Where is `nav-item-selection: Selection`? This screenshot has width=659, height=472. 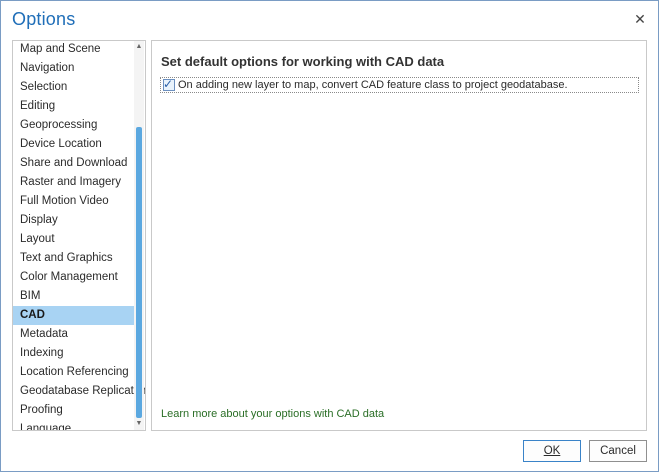 nav-item-selection: Selection is located at coordinates (73, 87).